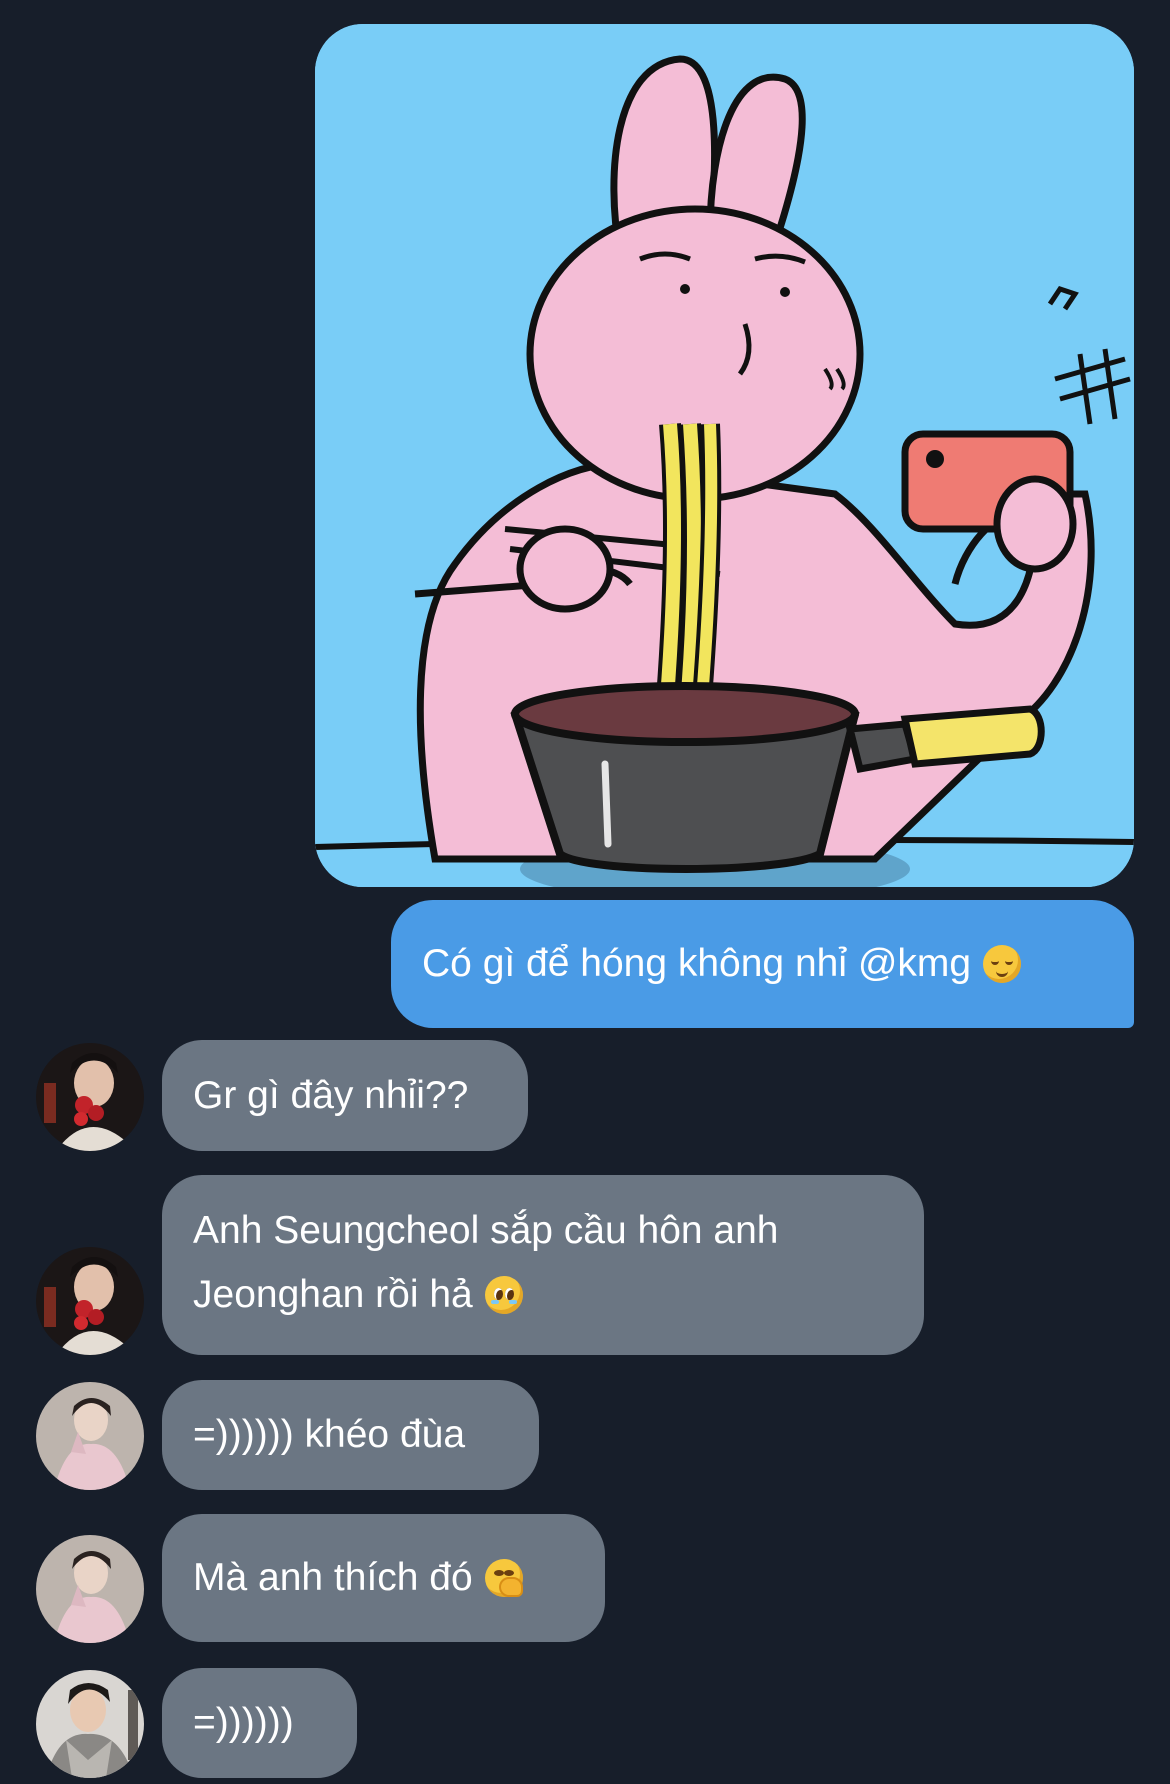  What do you see at coordinates (333, 1294) in the screenshot?
I see `message-text-line: Jeonghan rồi hả` at bounding box center [333, 1294].